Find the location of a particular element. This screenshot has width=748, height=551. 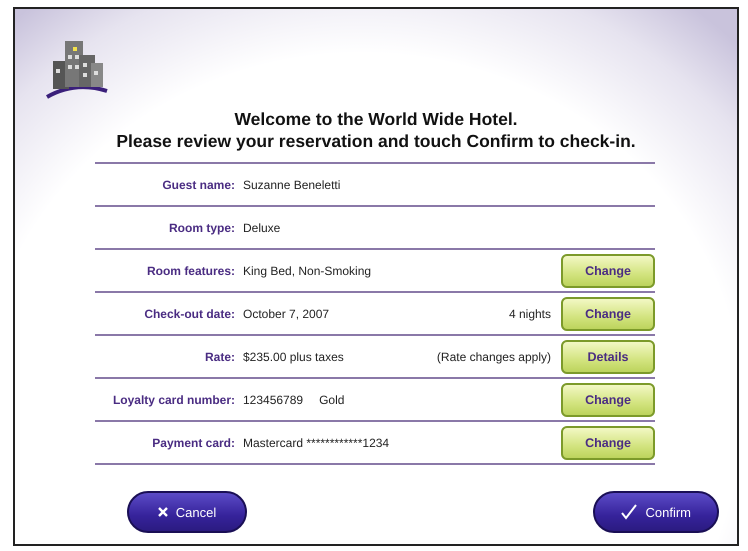

field-label: Rate: is located at coordinates (220, 357).